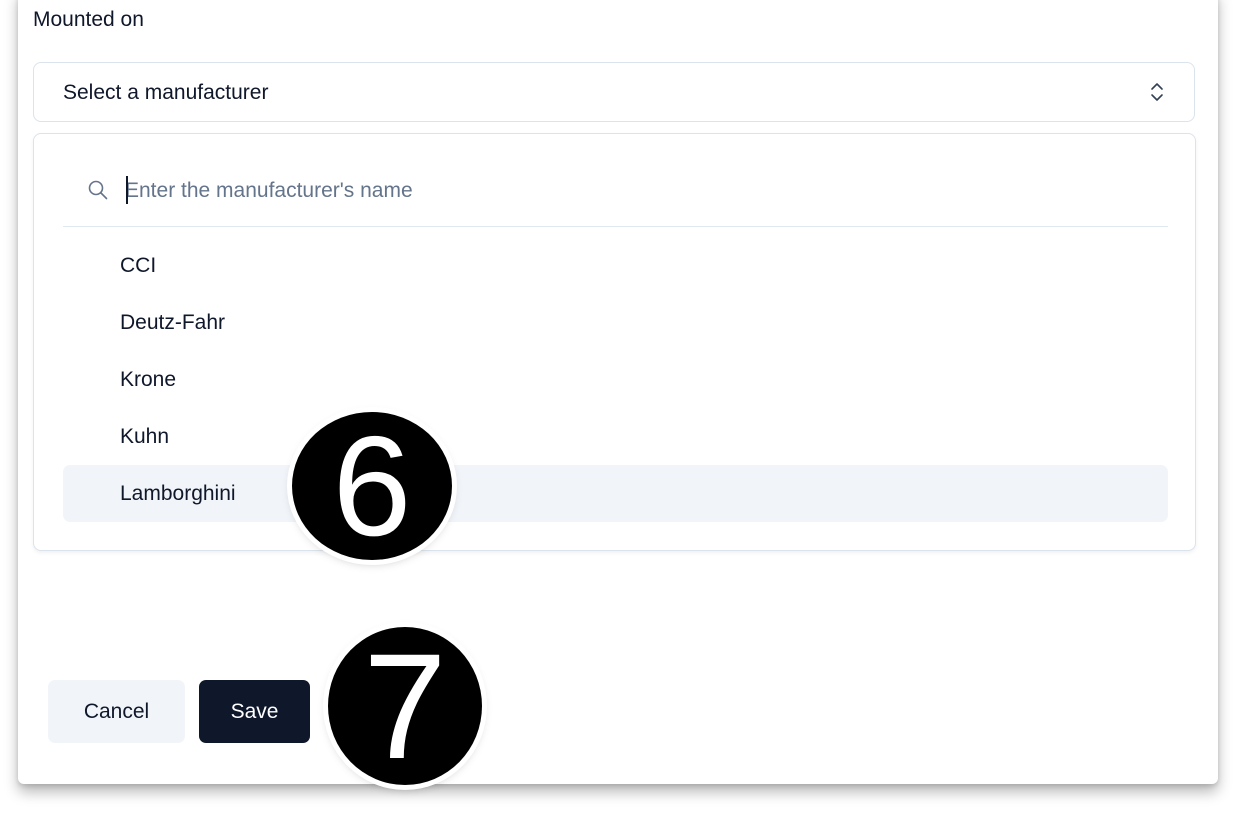 The image size is (1236, 825). What do you see at coordinates (166, 92) in the screenshot?
I see `select-placeholder: Select a manufacturer` at bounding box center [166, 92].